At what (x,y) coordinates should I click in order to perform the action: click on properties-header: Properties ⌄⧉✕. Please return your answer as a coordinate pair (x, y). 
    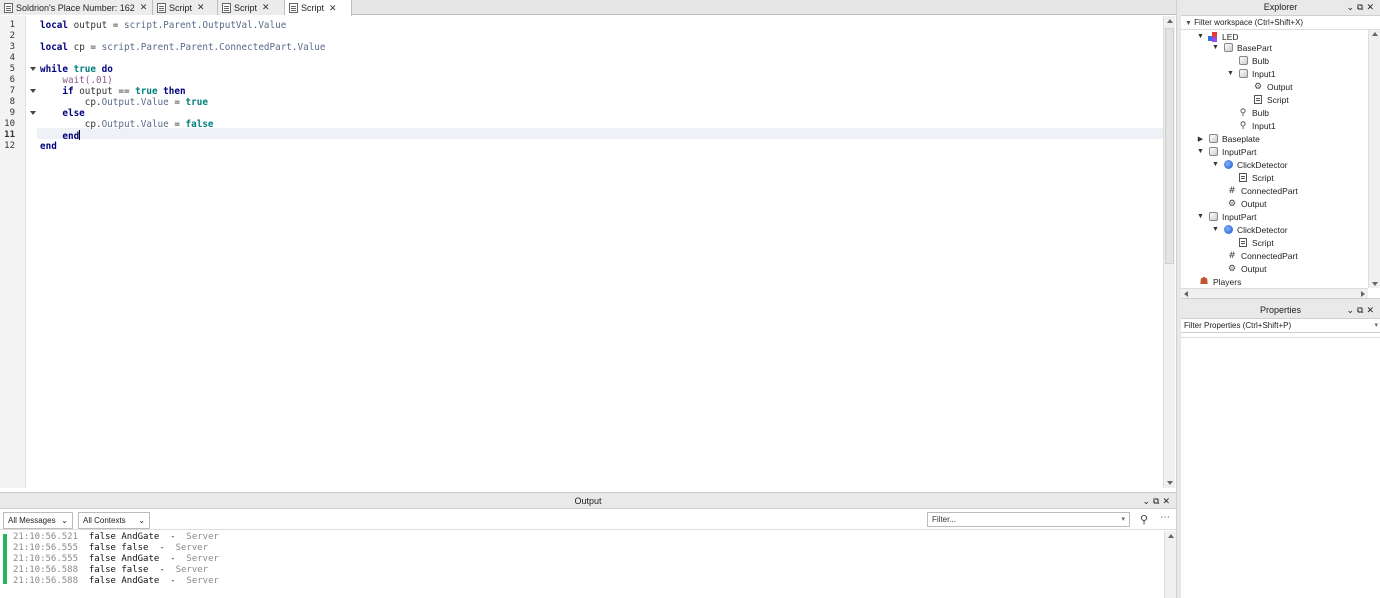
    Looking at the image, I should click on (1280, 310).